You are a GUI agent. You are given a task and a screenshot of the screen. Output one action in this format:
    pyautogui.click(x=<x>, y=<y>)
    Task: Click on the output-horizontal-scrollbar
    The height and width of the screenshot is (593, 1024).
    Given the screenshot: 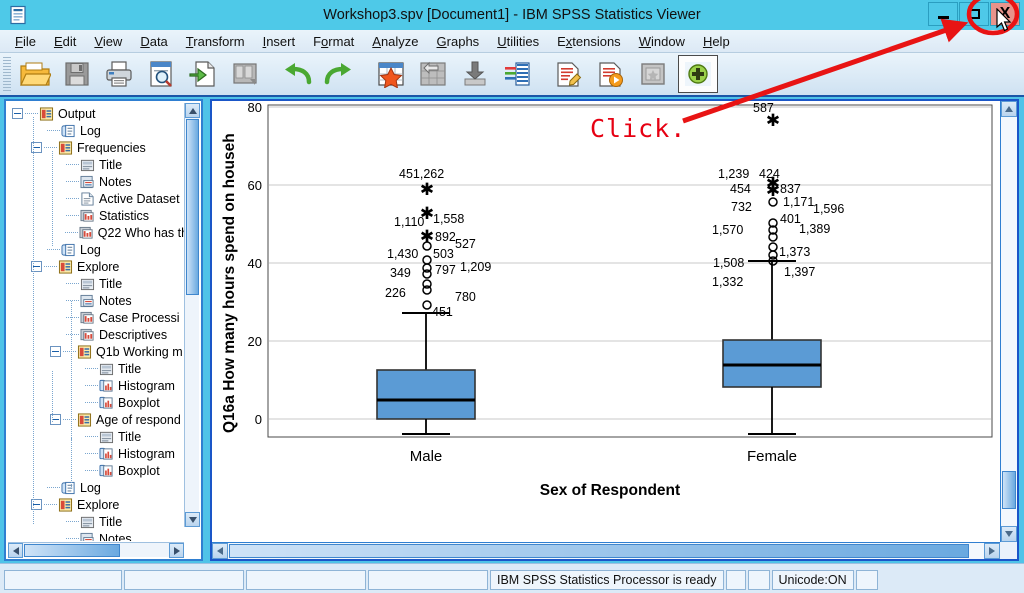 What is the action you would take?
    pyautogui.click(x=606, y=550)
    